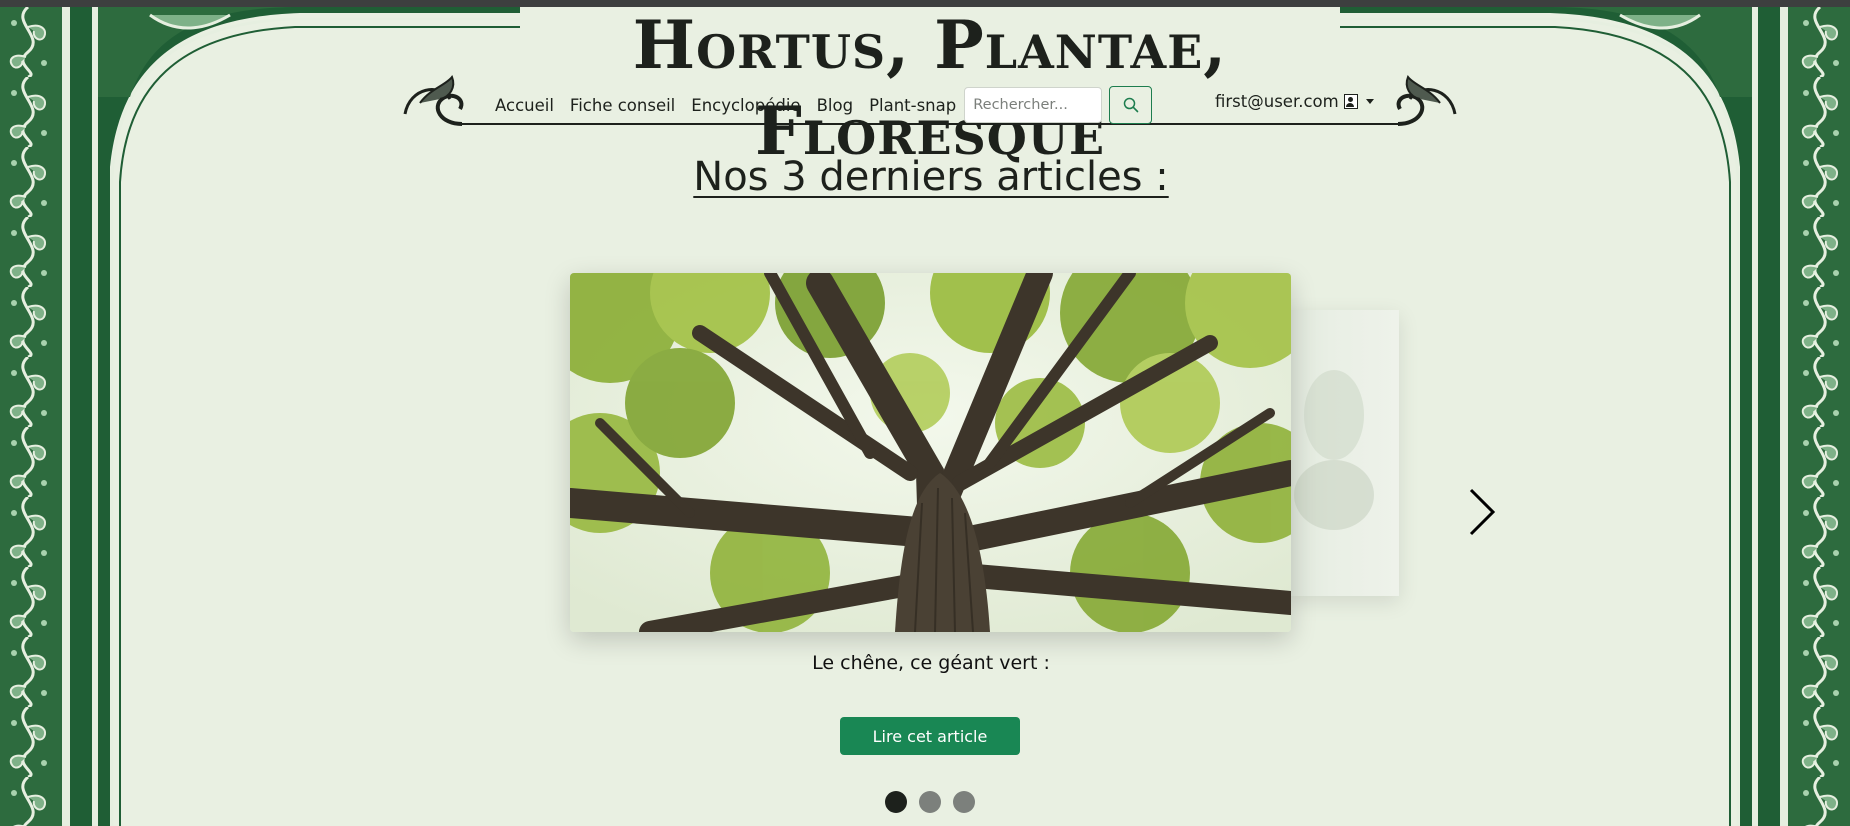 This screenshot has width=1850, height=826. I want to click on user-email: first@user.com, so click(1277, 101).